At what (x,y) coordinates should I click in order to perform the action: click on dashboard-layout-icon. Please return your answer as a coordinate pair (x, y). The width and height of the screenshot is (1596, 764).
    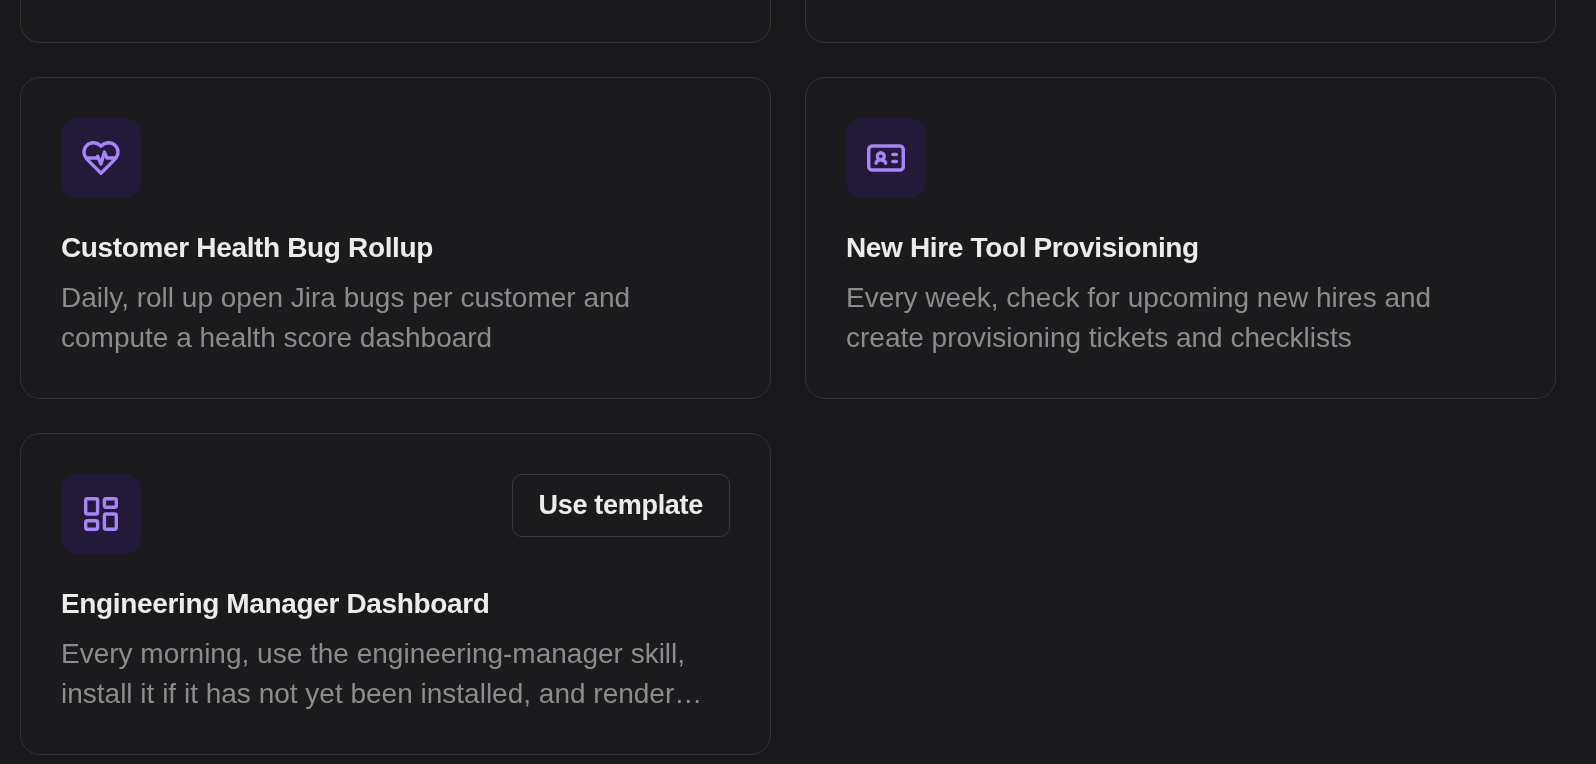
    Looking at the image, I should click on (101, 514).